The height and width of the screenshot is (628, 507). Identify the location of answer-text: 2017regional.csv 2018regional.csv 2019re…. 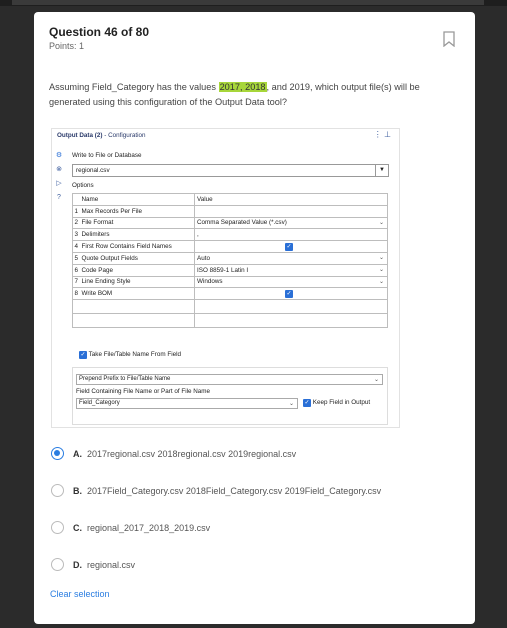
(192, 454).